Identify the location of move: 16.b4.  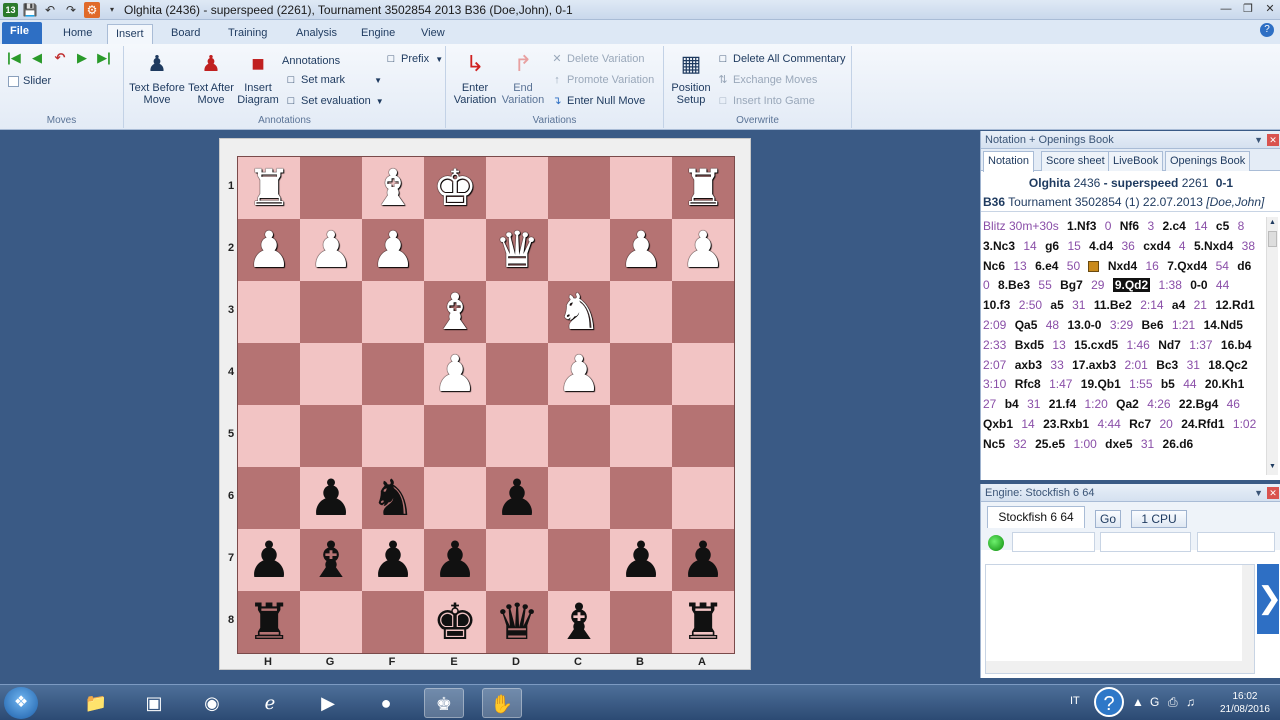
(1236, 345).